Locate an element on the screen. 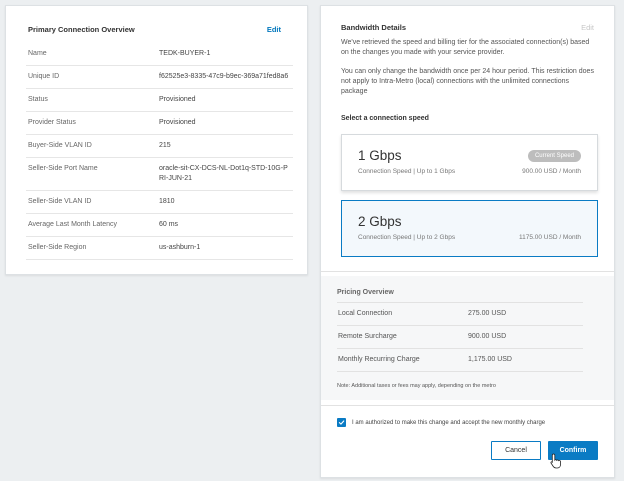 Image resolution: width=624 pixels, height=481 pixels. table-row: Status Provisioned is located at coordinates (159, 100).